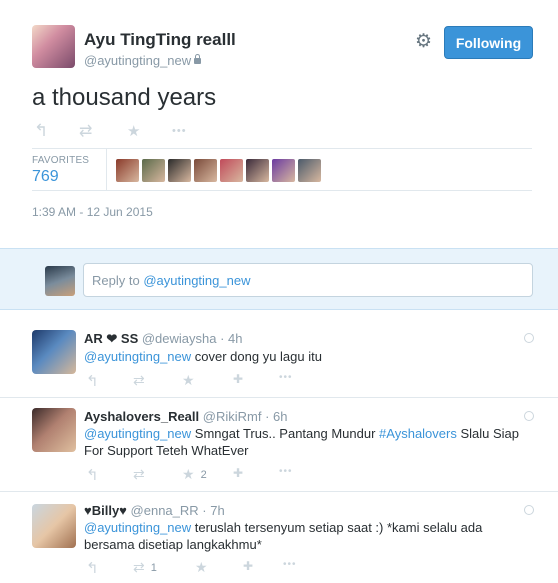  What do you see at coordinates (53, 46) in the screenshot?
I see `author-avatar` at bounding box center [53, 46].